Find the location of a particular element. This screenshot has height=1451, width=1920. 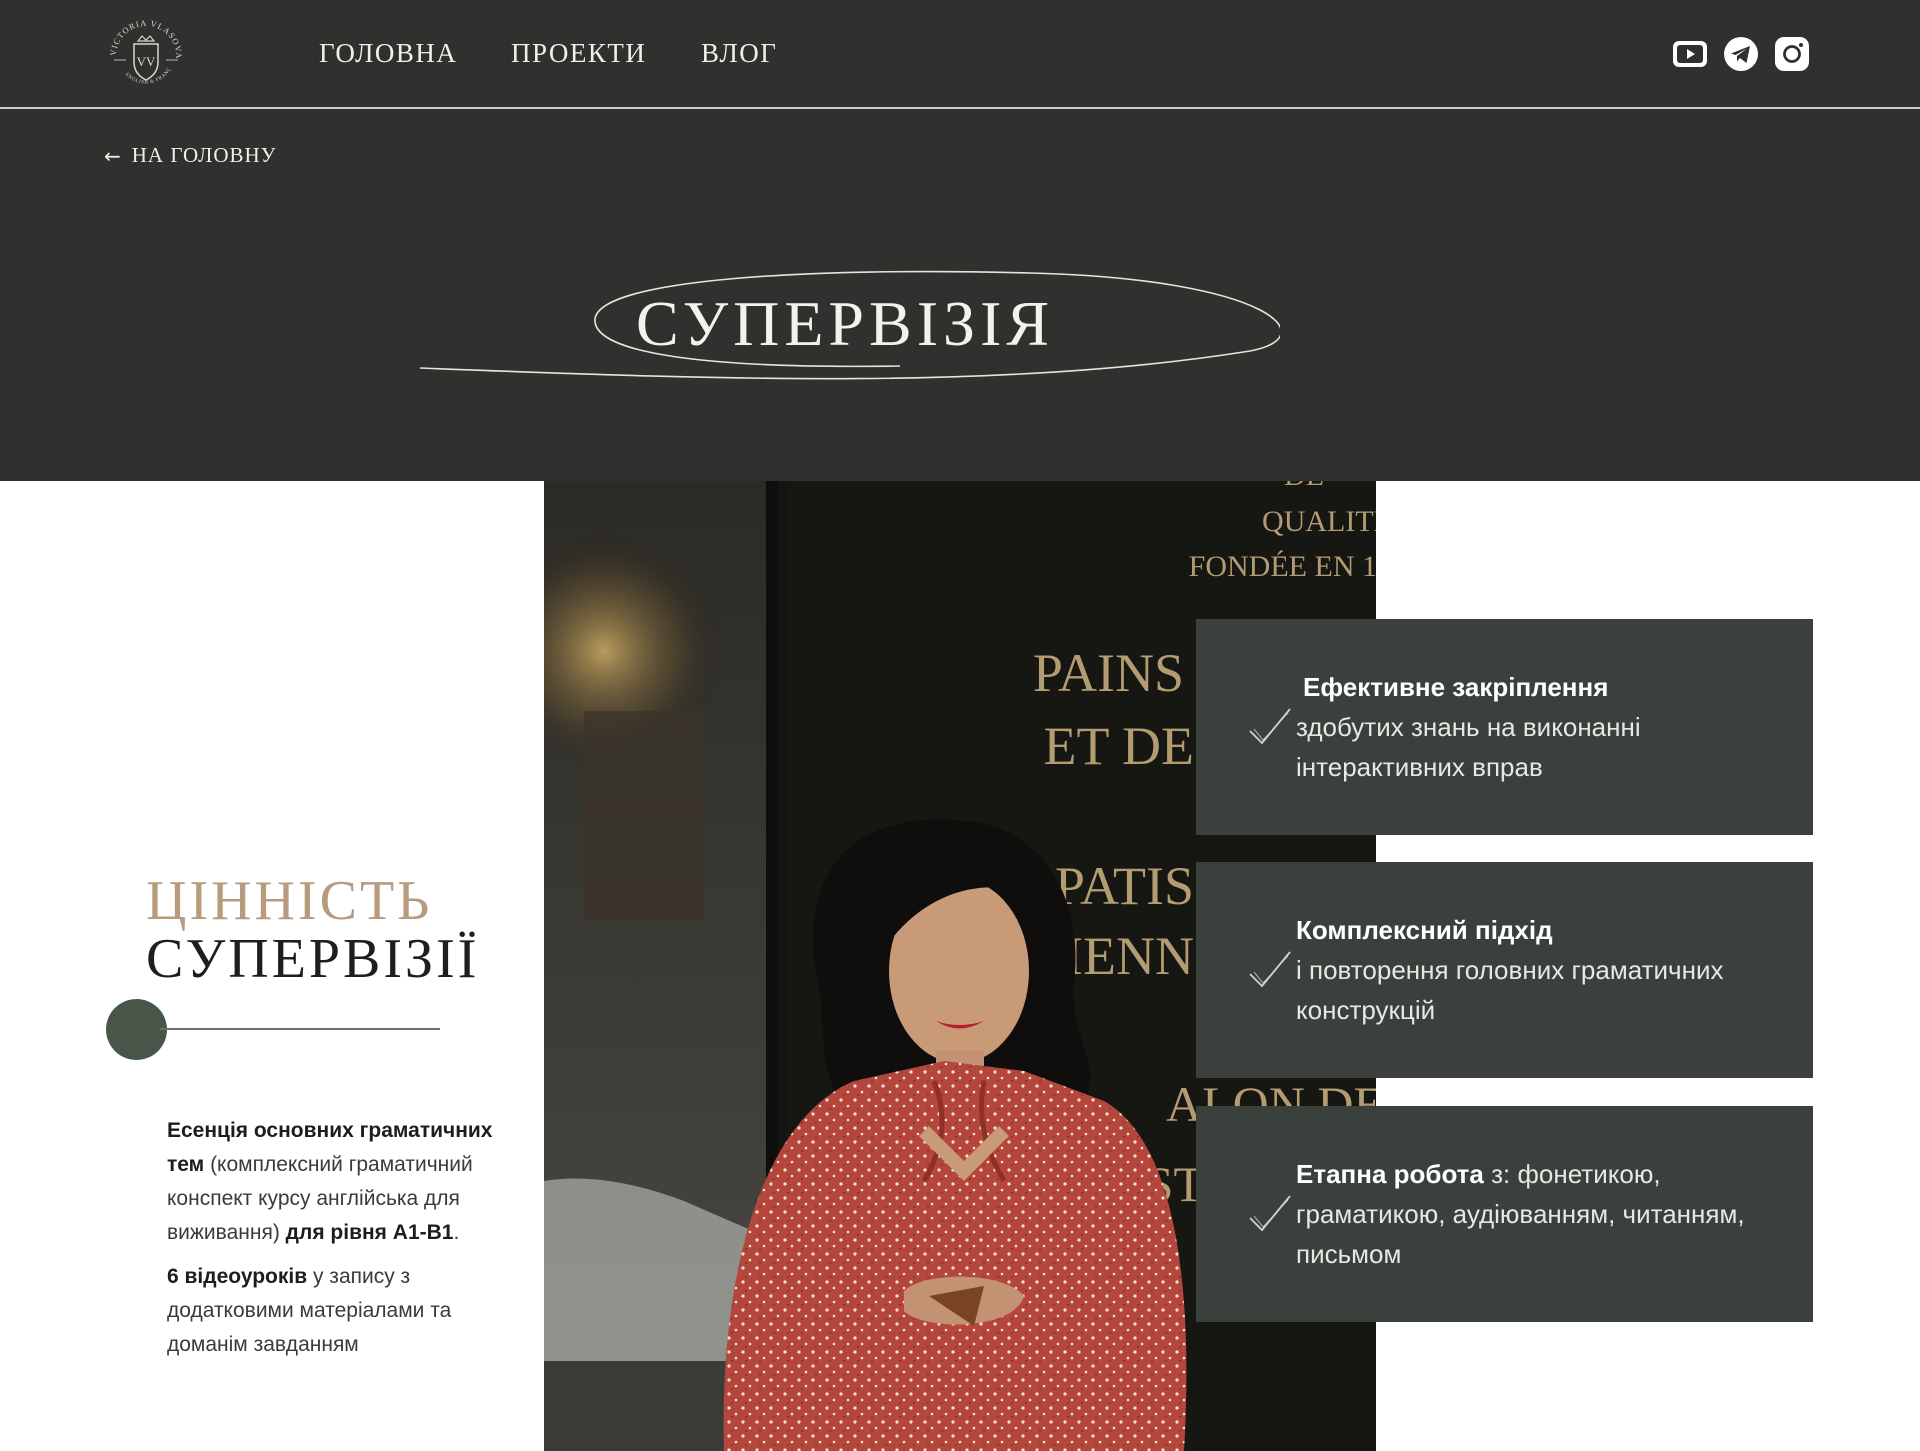

desc-emphasis: 6 відеоуроків is located at coordinates (237, 1276).